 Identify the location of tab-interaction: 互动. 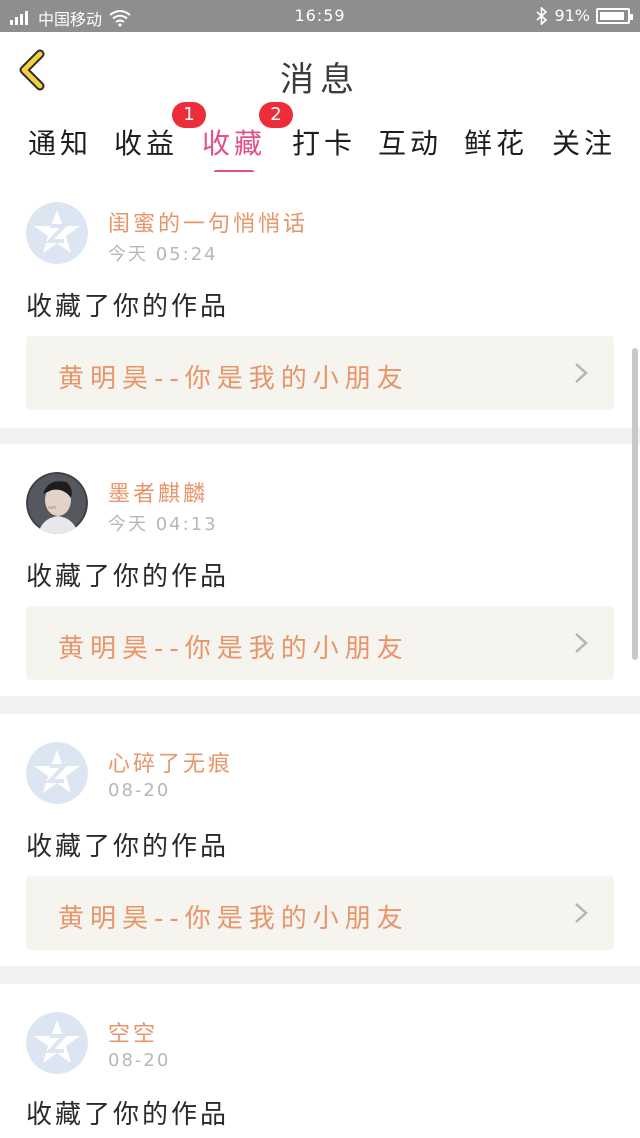
(410, 142).